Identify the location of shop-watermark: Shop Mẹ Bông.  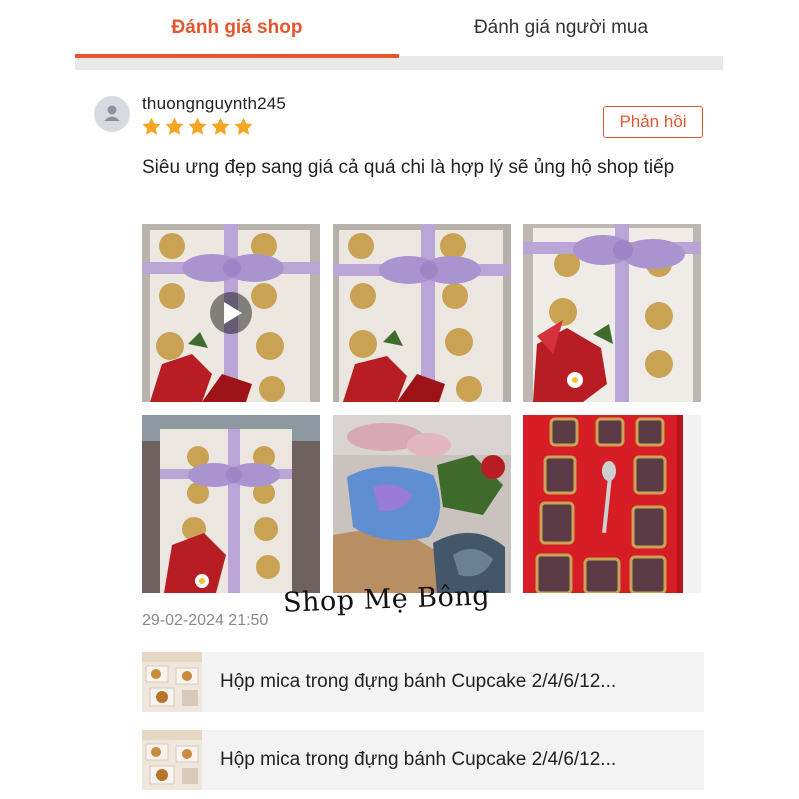
(386, 599).